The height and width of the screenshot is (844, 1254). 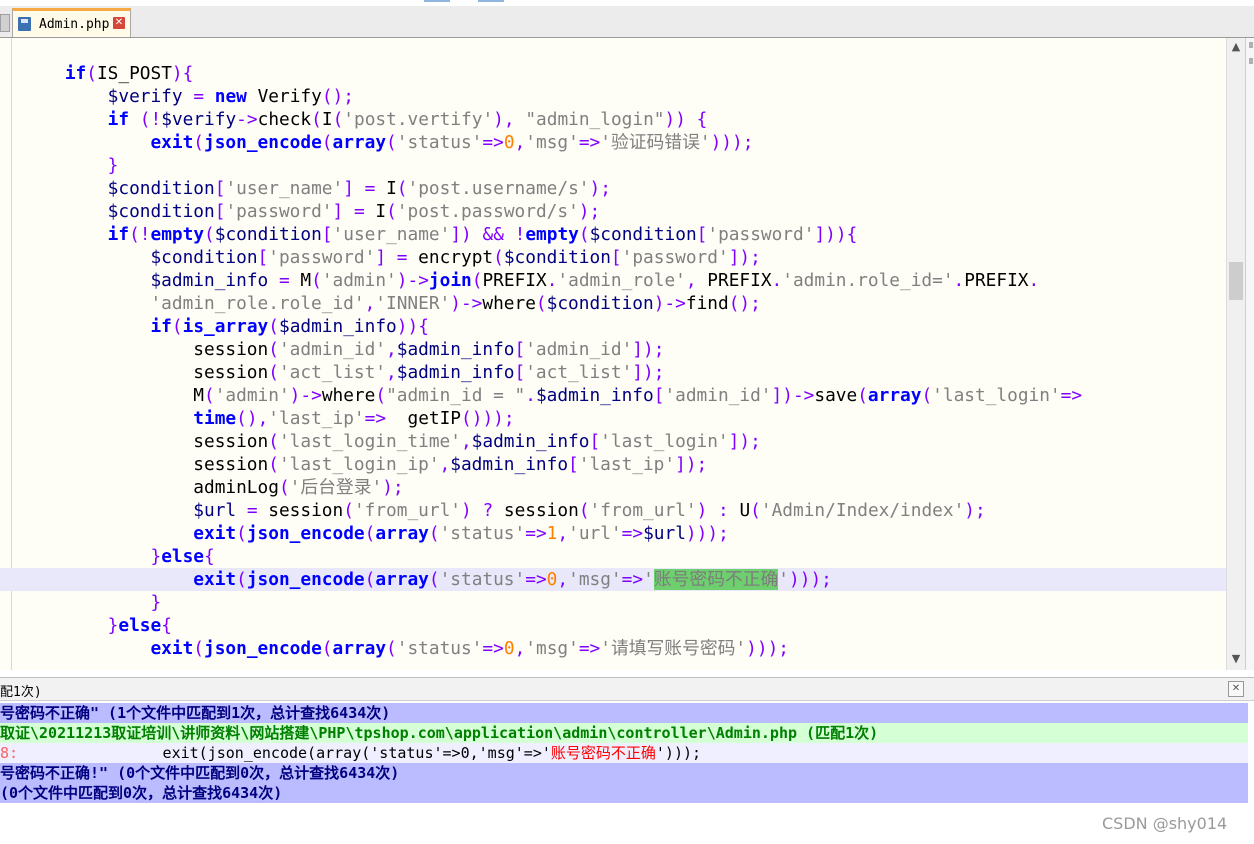 I want to click on tab-label: Admin.php, so click(x=74, y=24).